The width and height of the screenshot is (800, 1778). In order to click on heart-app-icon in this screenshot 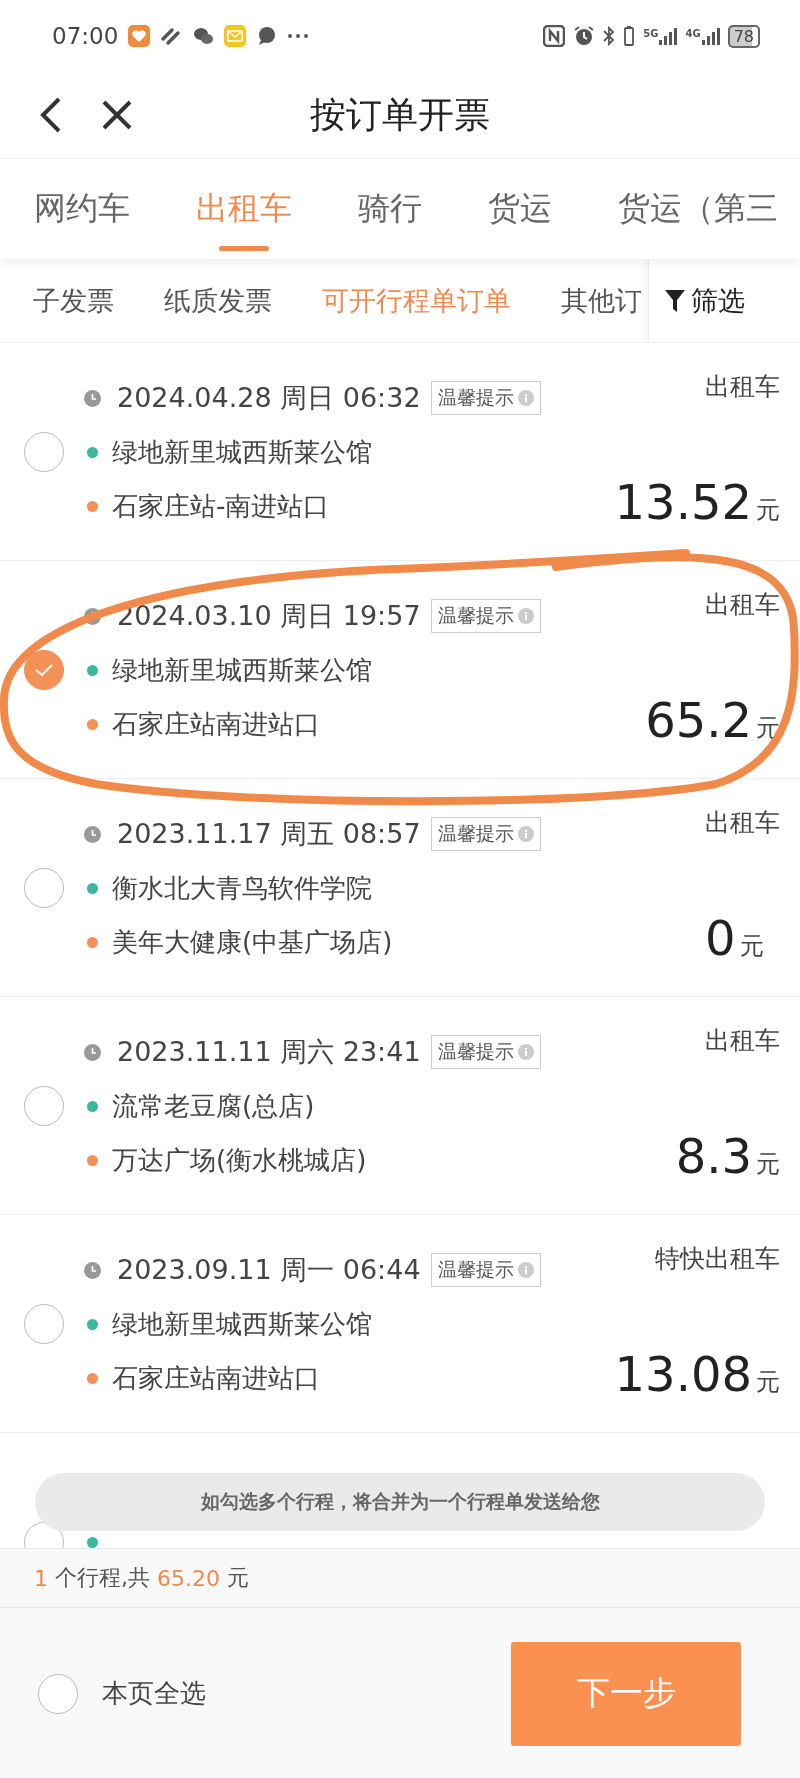, I will do `click(139, 36)`.